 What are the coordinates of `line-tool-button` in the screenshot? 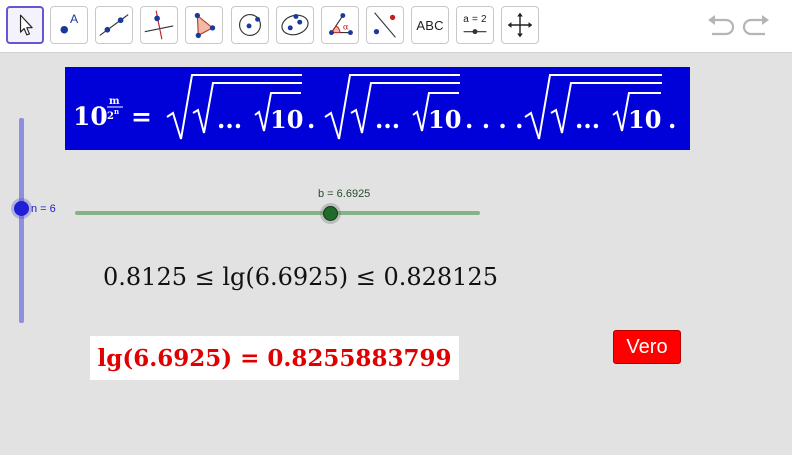 It's located at (114, 25).